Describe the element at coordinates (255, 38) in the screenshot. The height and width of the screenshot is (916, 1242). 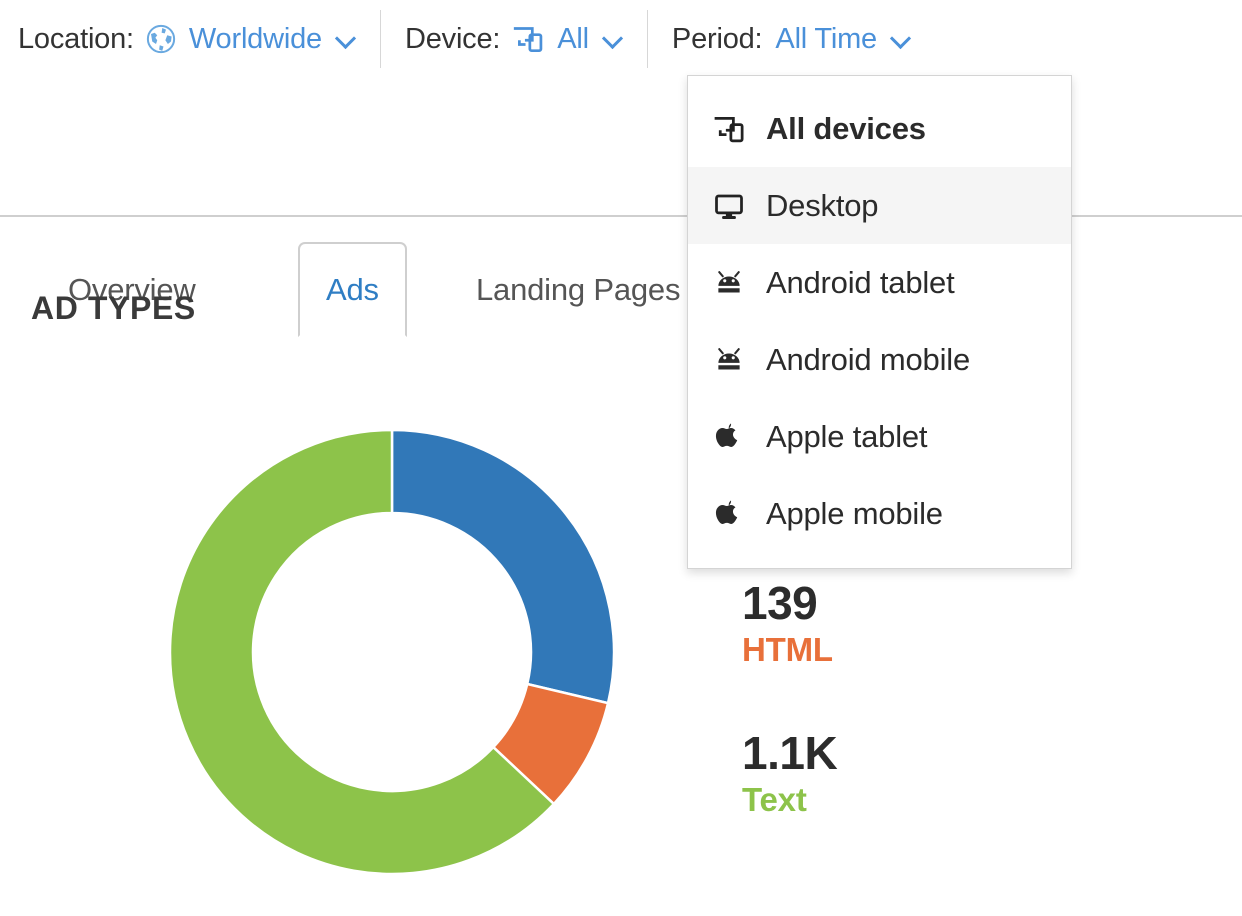
I see `filter-location-value: Worldwide` at that location.